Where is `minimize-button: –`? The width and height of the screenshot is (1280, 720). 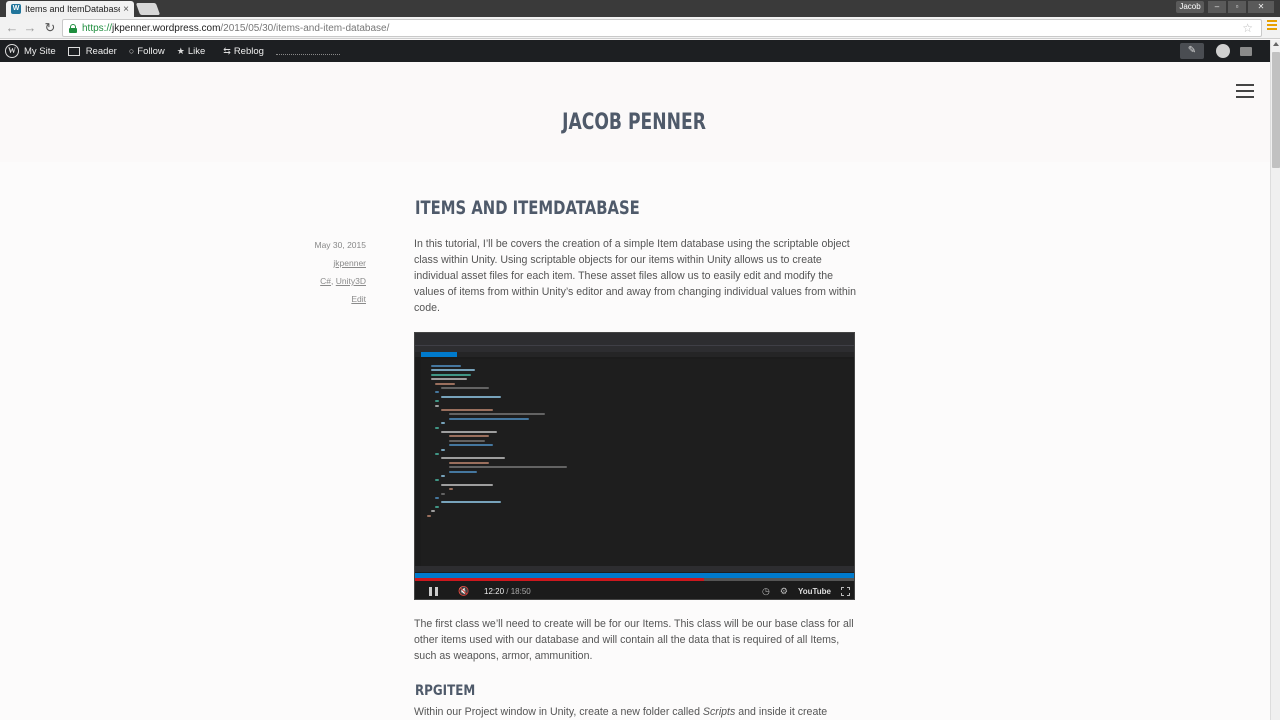
minimize-button: – is located at coordinates (1217, 7).